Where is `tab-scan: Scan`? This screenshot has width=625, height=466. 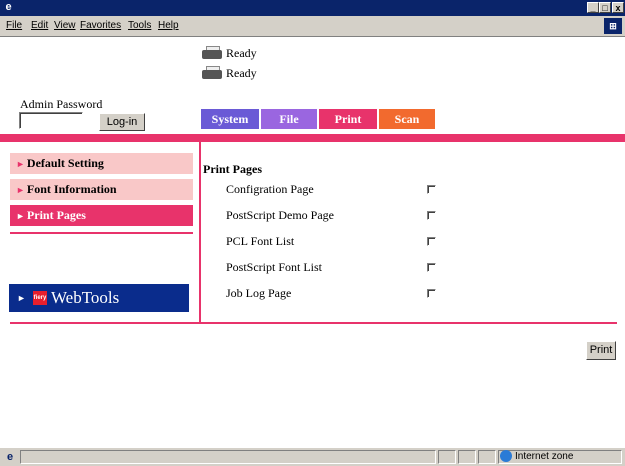 tab-scan: Scan is located at coordinates (407, 119).